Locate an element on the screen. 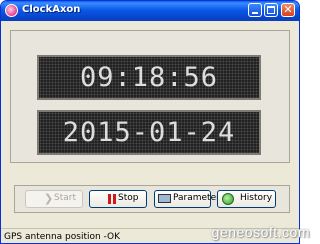  close-button: ✕ is located at coordinates (288, 10).